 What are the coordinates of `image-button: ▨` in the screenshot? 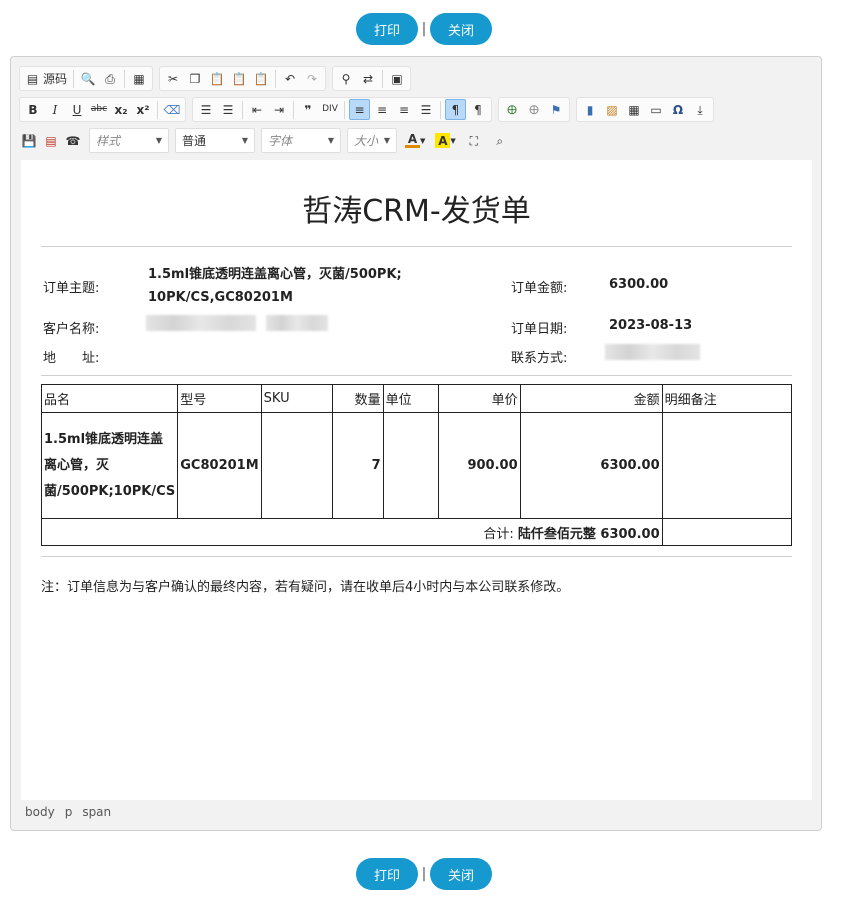 It's located at (612, 109).